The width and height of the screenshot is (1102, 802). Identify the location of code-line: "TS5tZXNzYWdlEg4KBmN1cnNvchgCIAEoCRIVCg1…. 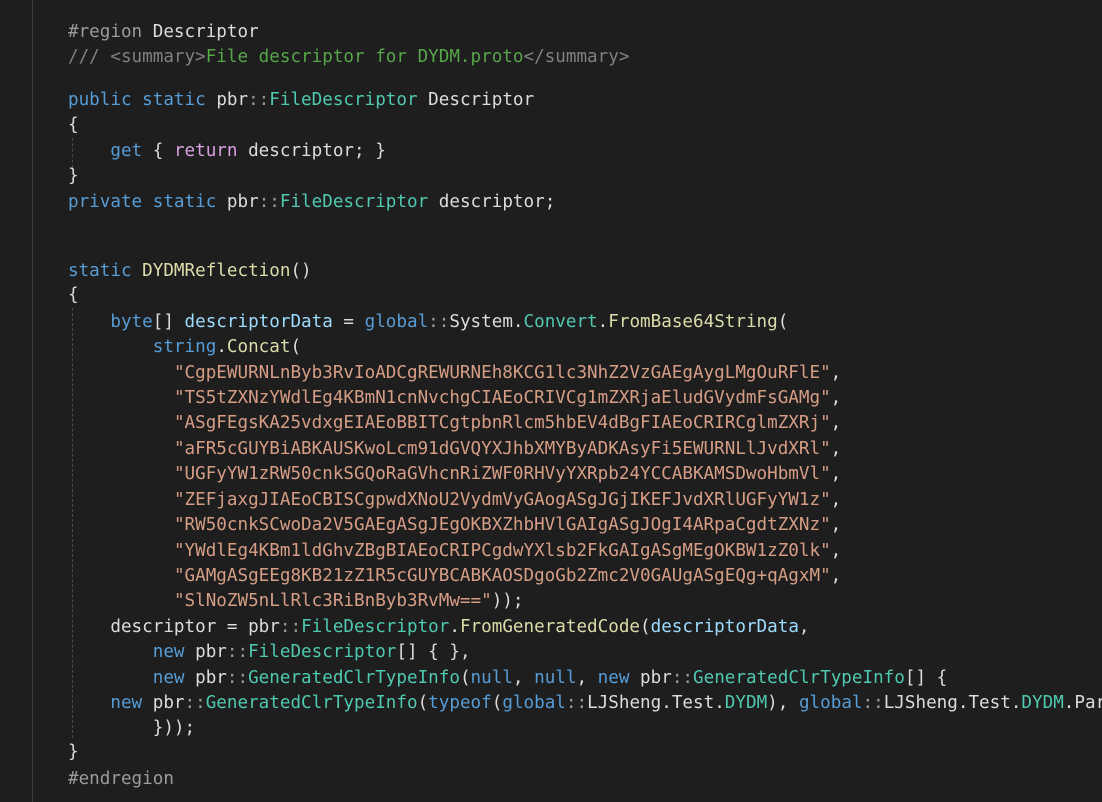
(507, 398).